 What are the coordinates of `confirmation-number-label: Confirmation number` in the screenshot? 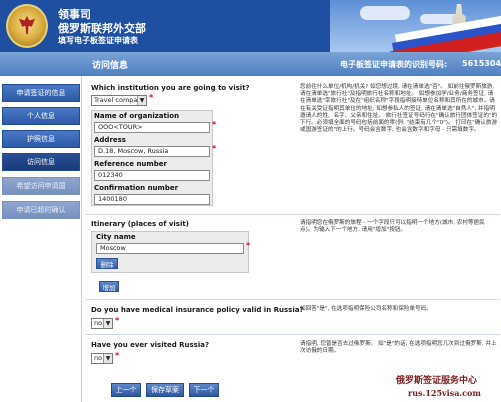 It's located at (136, 188).